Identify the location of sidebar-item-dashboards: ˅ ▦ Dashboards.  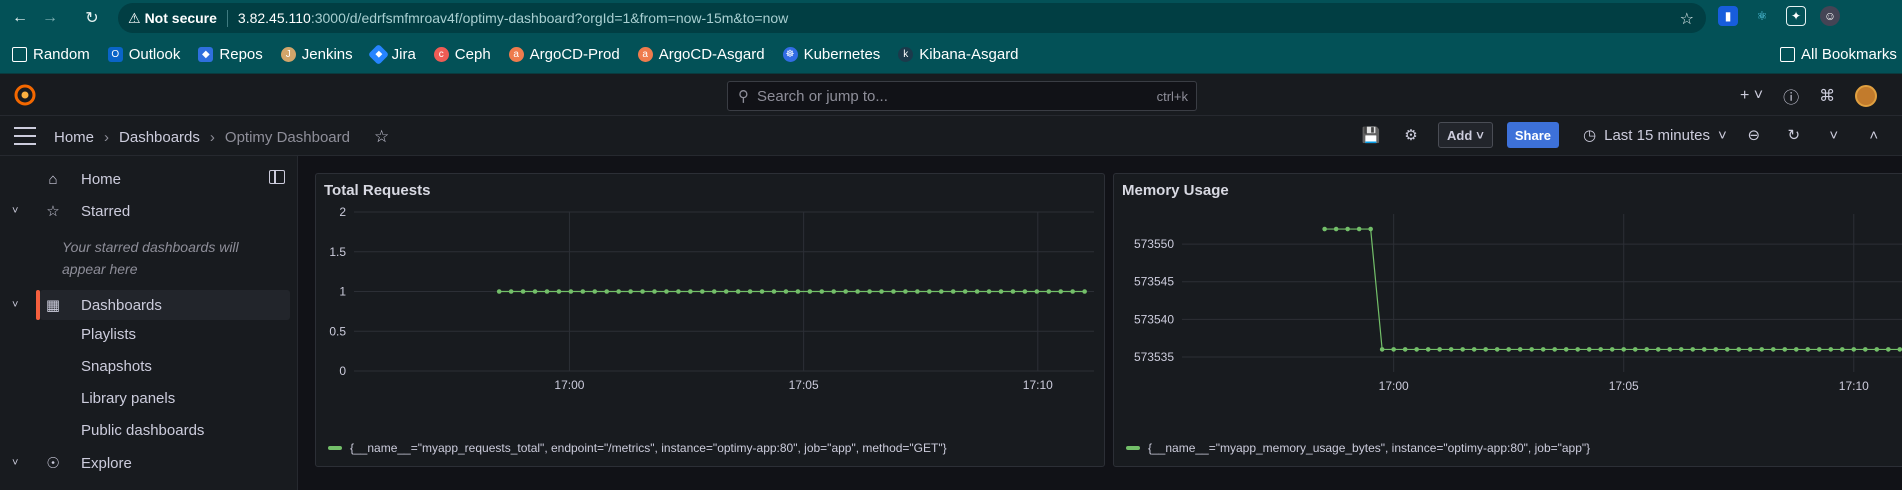
(151, 305).